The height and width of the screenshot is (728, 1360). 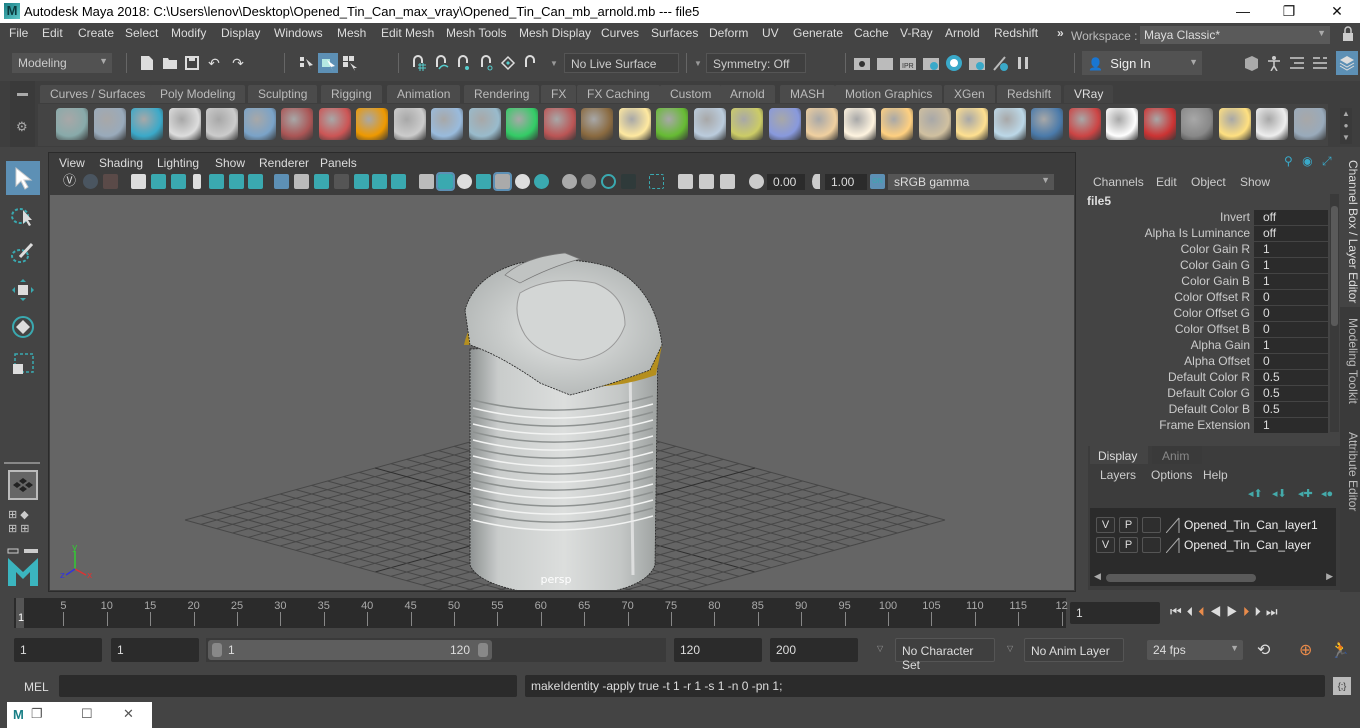 I want to click on vray-framebuffer-icon, so click(x=1159, y=124).